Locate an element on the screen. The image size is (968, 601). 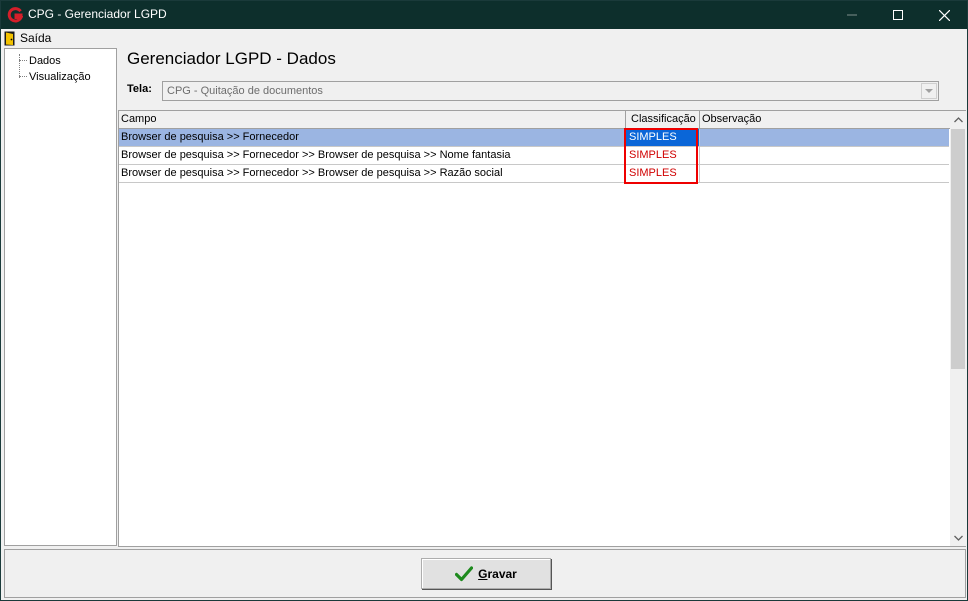
dropdown-button is located at coordinates (929, 91).